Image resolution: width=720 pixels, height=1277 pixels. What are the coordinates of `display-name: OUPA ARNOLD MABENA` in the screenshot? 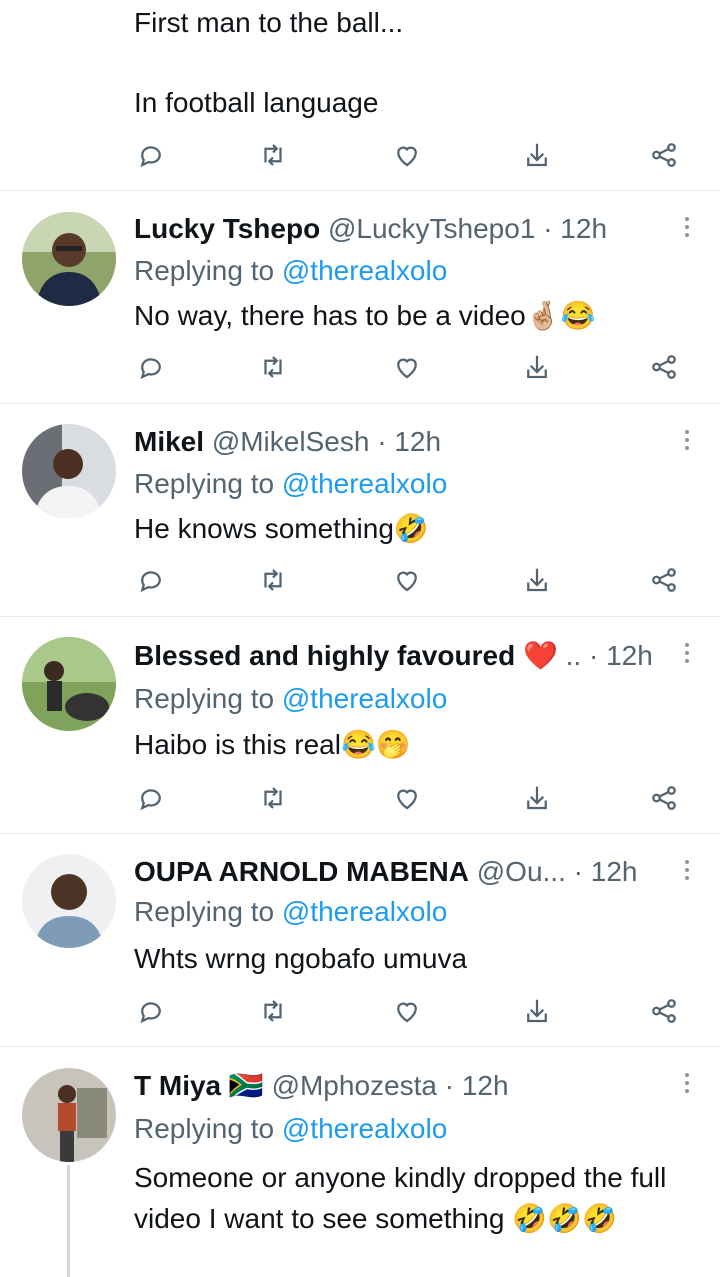 It's located at (301, 871).